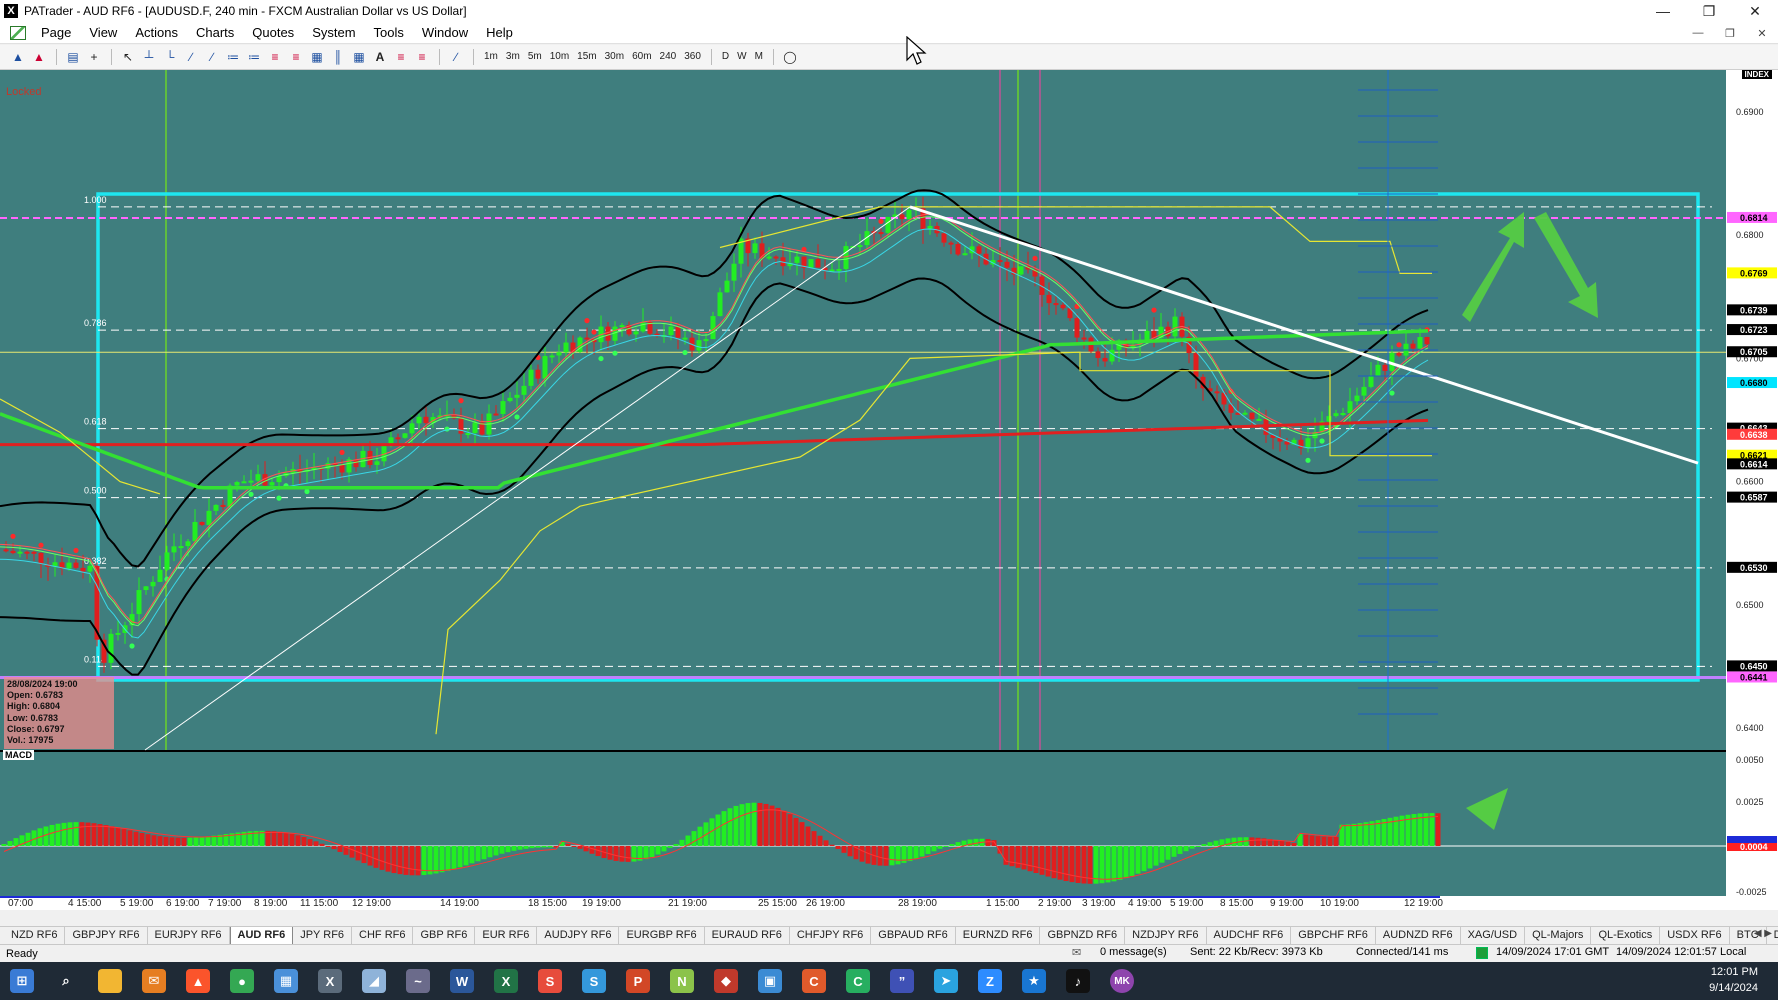 Image resolution: width=1778 pixels, height=1000 pixels. Describe the element at coordinates (56, 33) in the screenshot. I see `menu-page: Page` at that location.